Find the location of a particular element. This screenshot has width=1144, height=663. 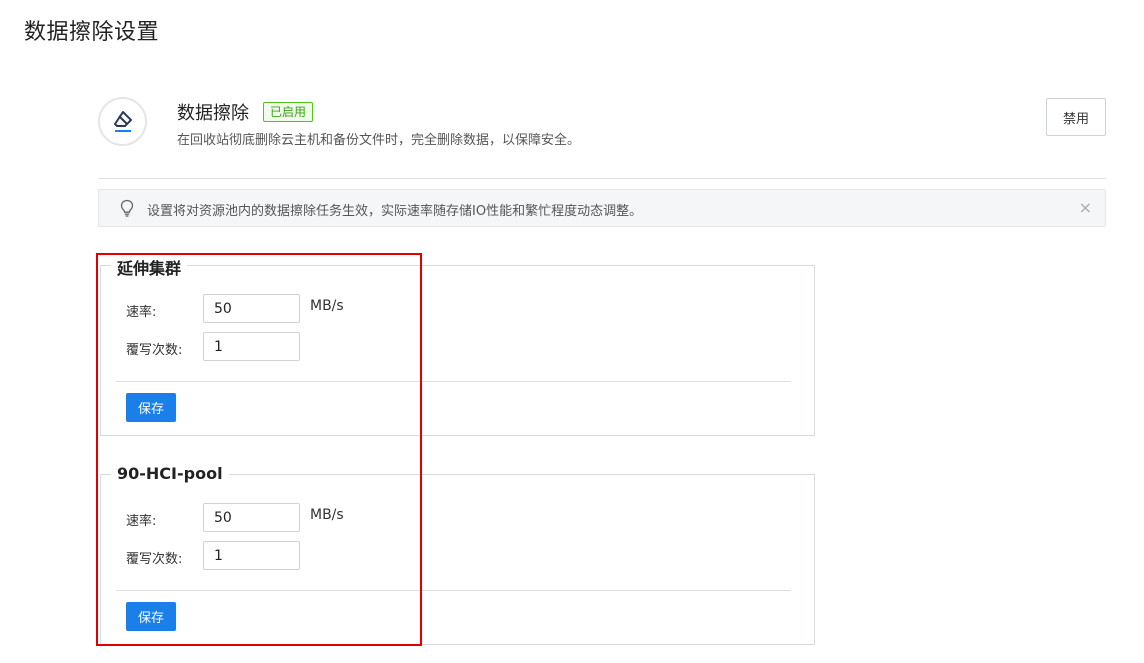

page-title: 数据擦除设置 is located at coordinates (92, 32).